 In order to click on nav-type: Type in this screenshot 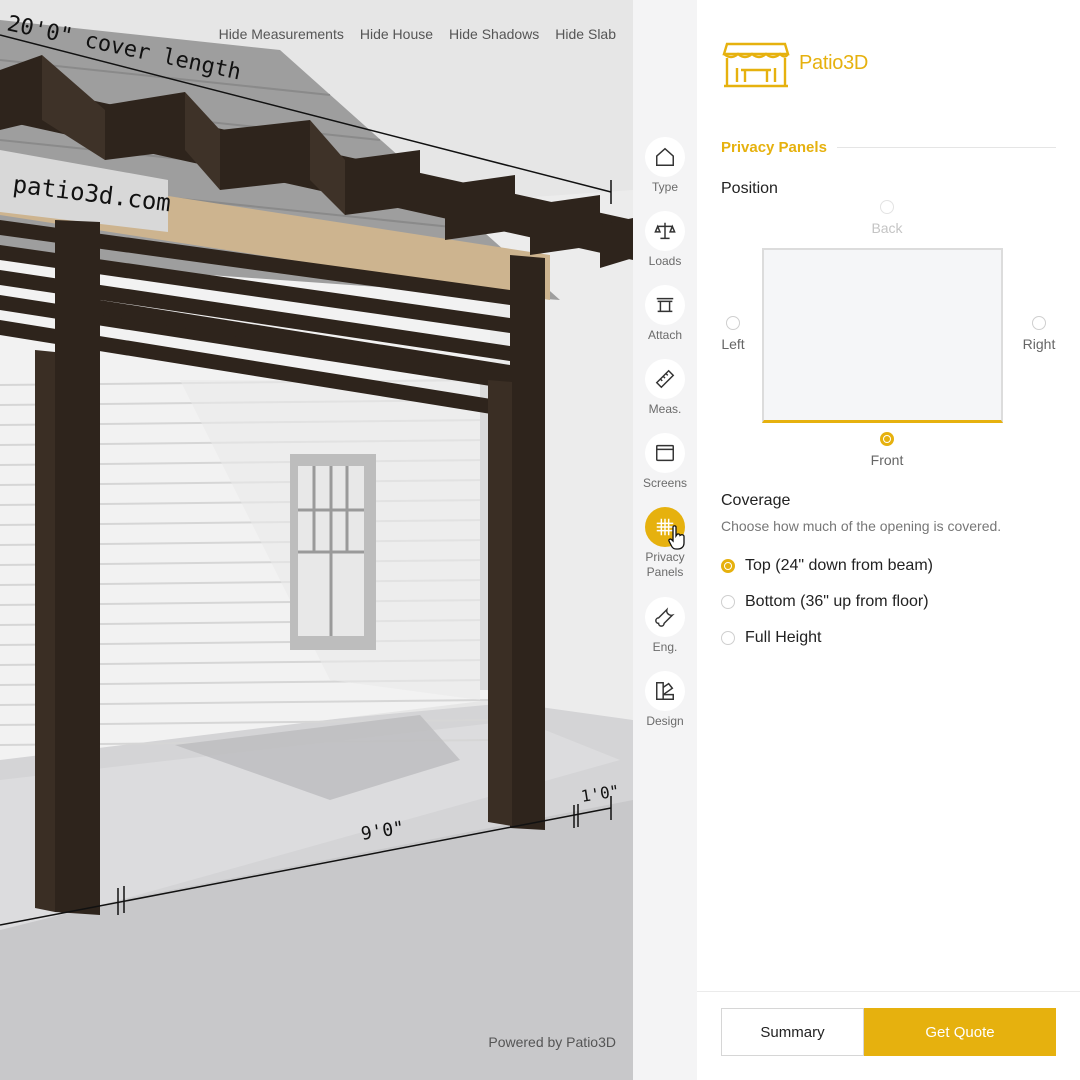, I will do `click(665, 166)`.